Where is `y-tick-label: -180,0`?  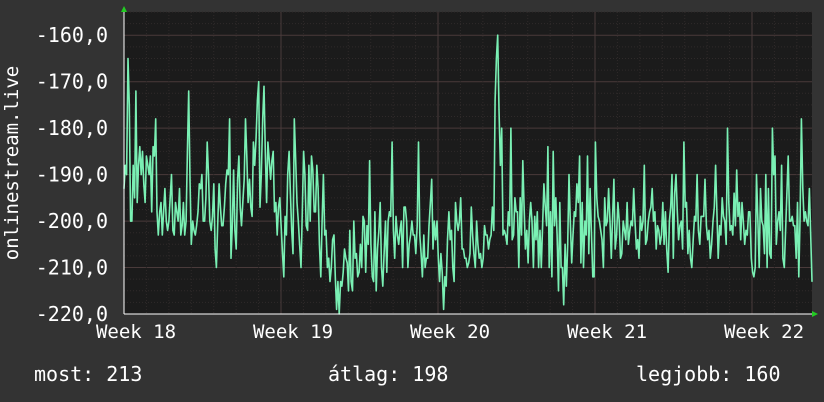
y-tick-label: -180,0 is located at coordinates (72, 128).